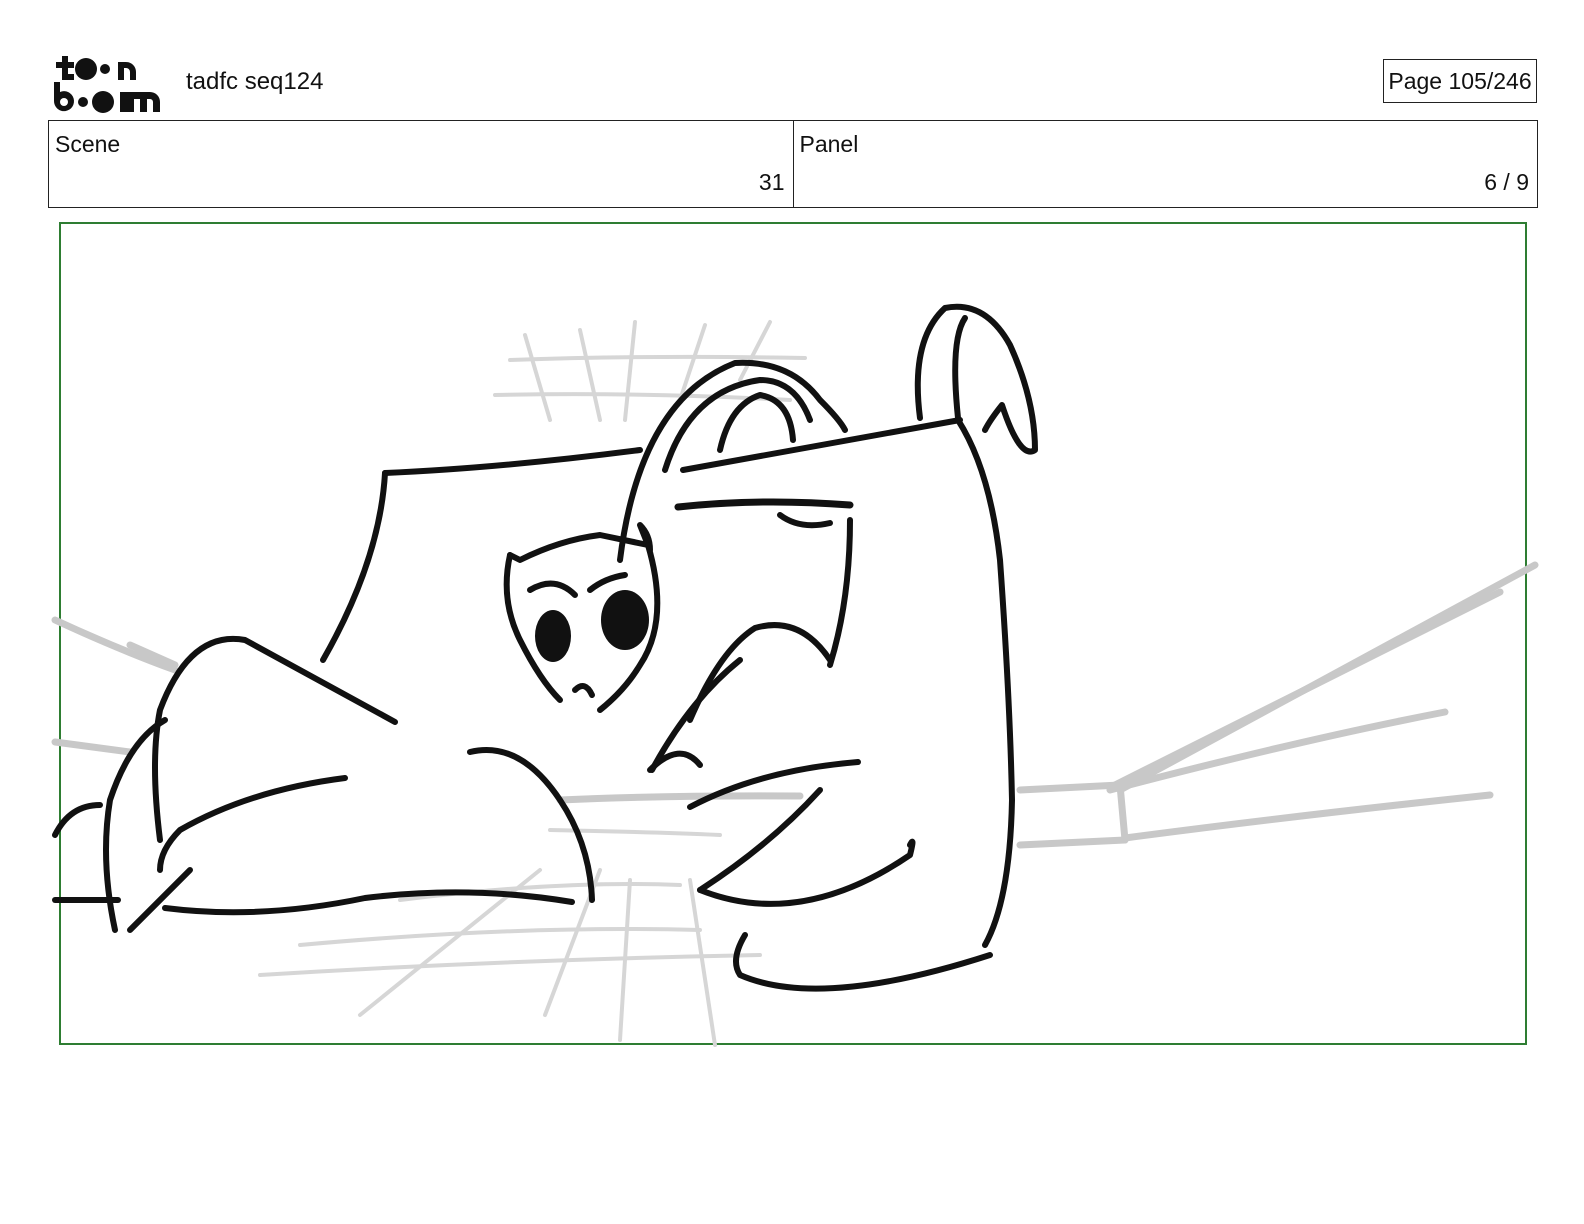 This screenshot has width=1584, height=1224. I want to click on scene-panel-info-table: Scene 31 Panel 6 / 9, so click(793, 164).